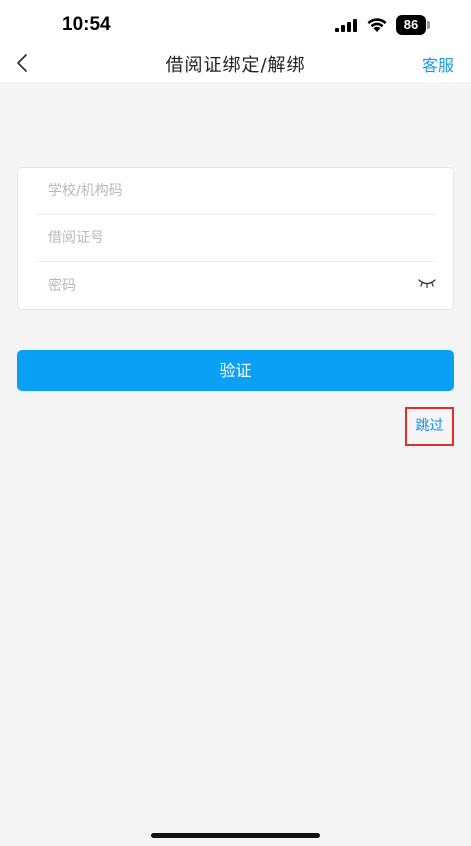 This screenshot has height=846, width=471. What do you see at coordinates (428, 25) in the screenshot?
I see `battery-cap` at bounding box center [428, 25].